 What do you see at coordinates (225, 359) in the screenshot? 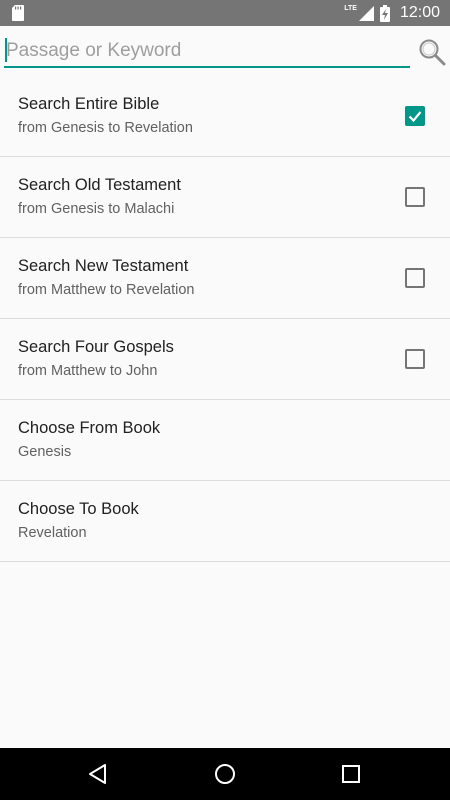
I see `option-search-four-gospels: Search Four Gospels from Matthew to John` at bounding box center [225, 359].